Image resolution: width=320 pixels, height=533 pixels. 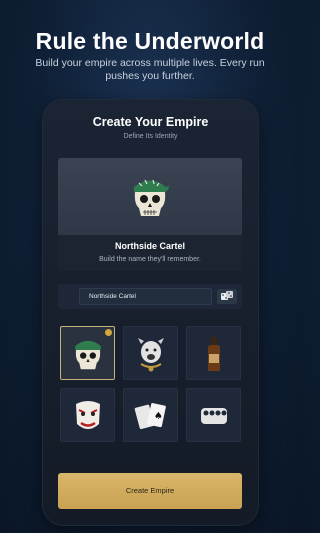 I want to click on name-row, so click(x=150, y=296).